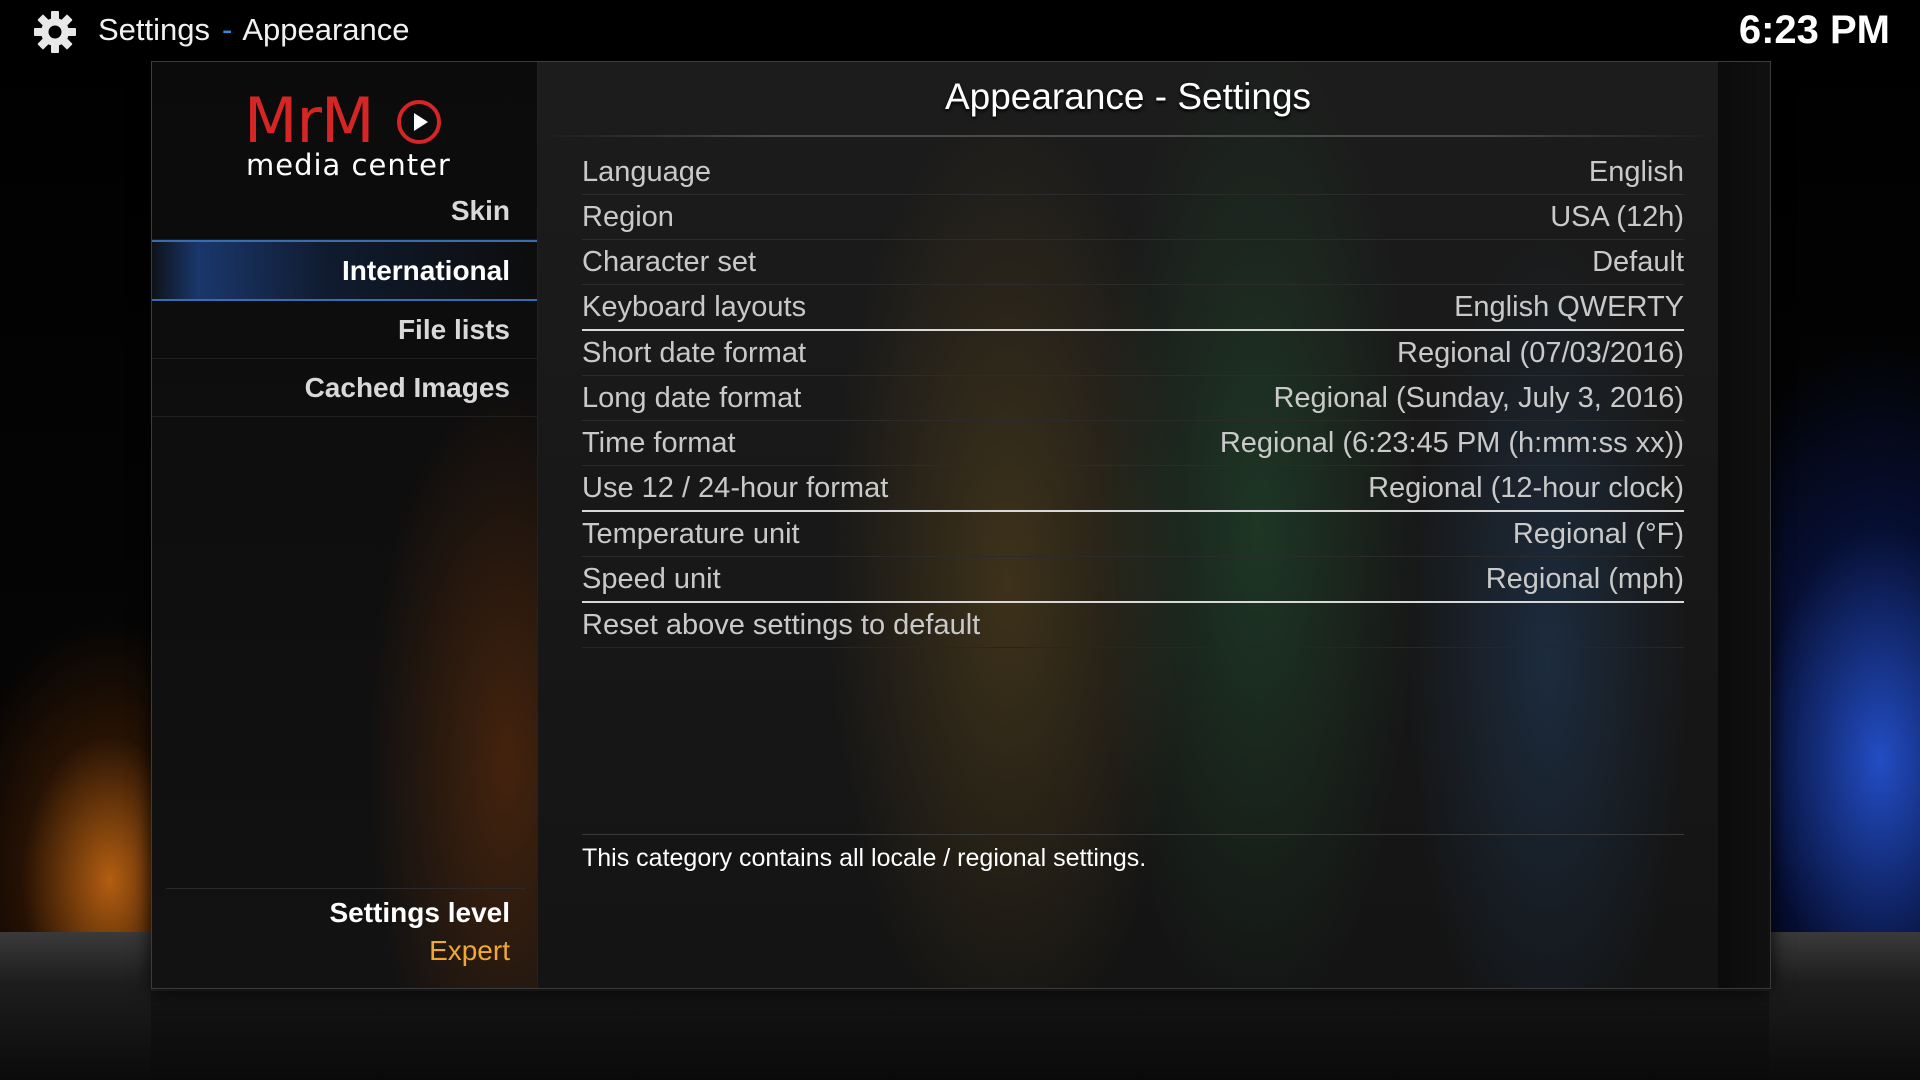  I want to click on clock: 6:23 PM, so click(1814, 30).